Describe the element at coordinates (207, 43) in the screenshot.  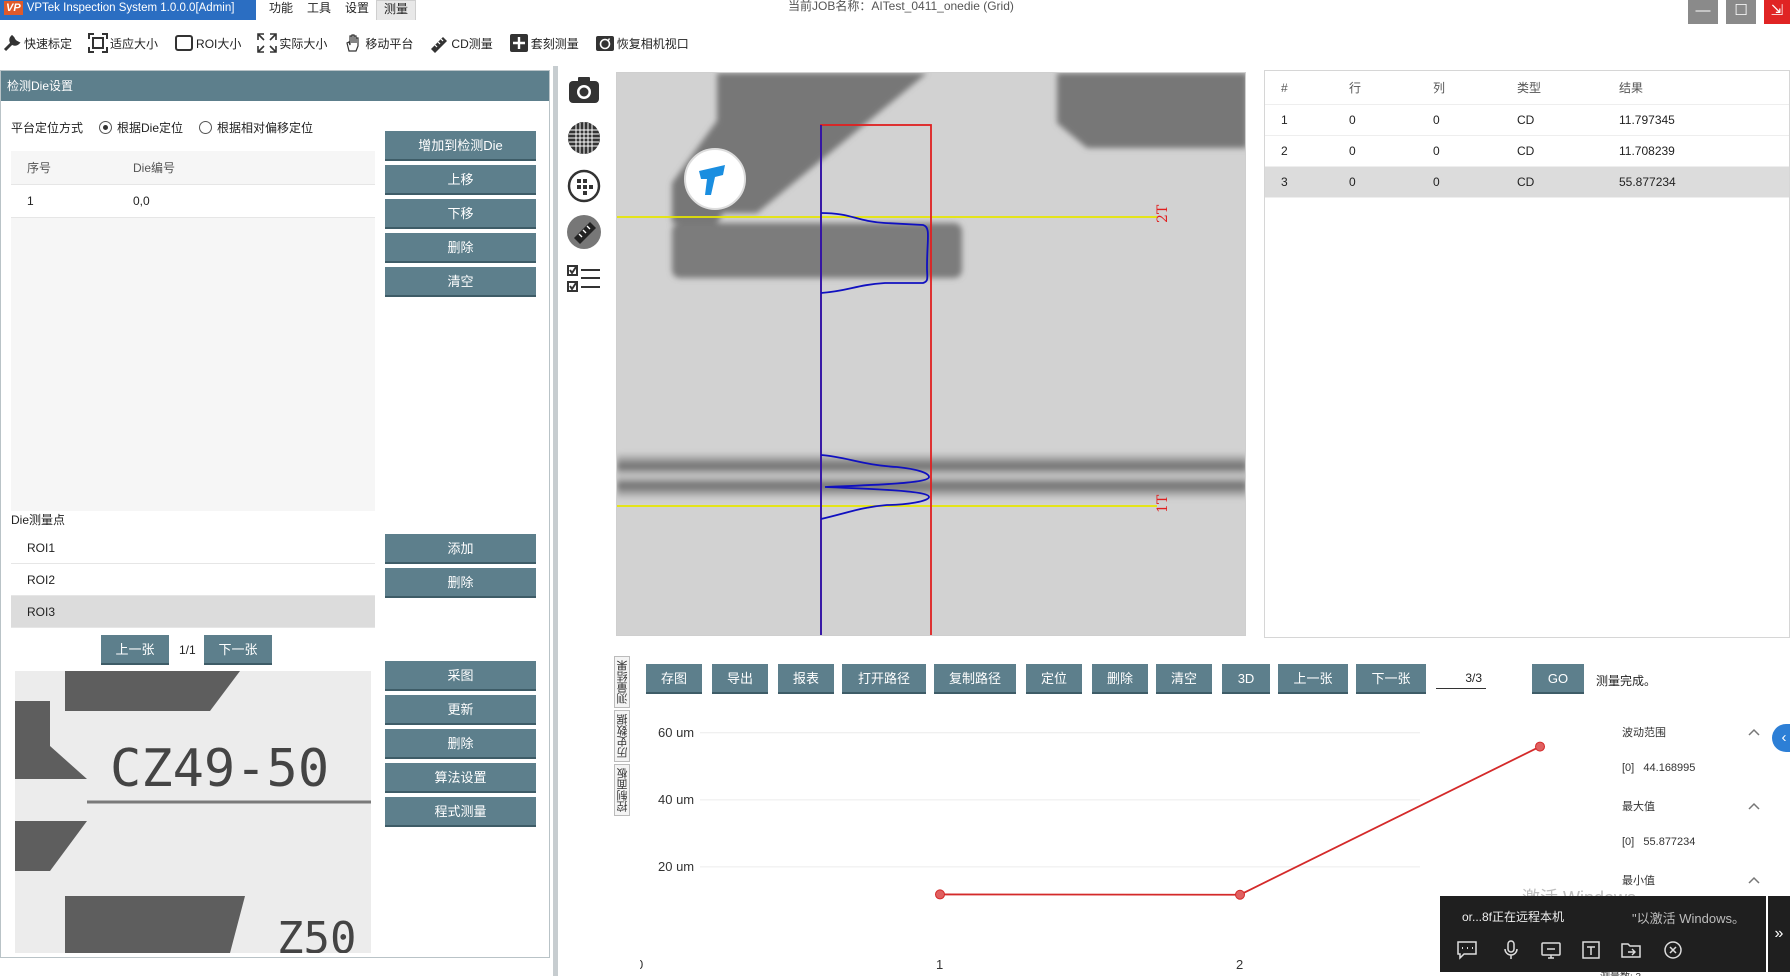
I see `roi-size-button: ROI大小` at that location.